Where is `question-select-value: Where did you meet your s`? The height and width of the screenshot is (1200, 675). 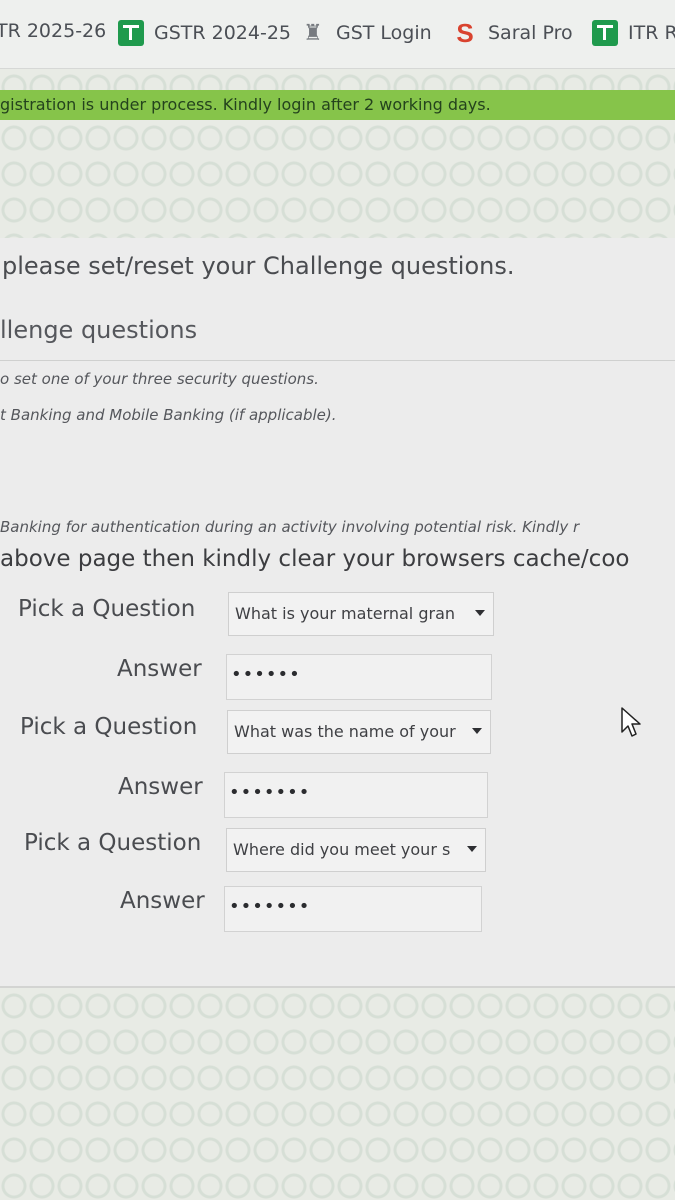 question-select-value: Where did you meet your s is located at coordinates (342, 849).